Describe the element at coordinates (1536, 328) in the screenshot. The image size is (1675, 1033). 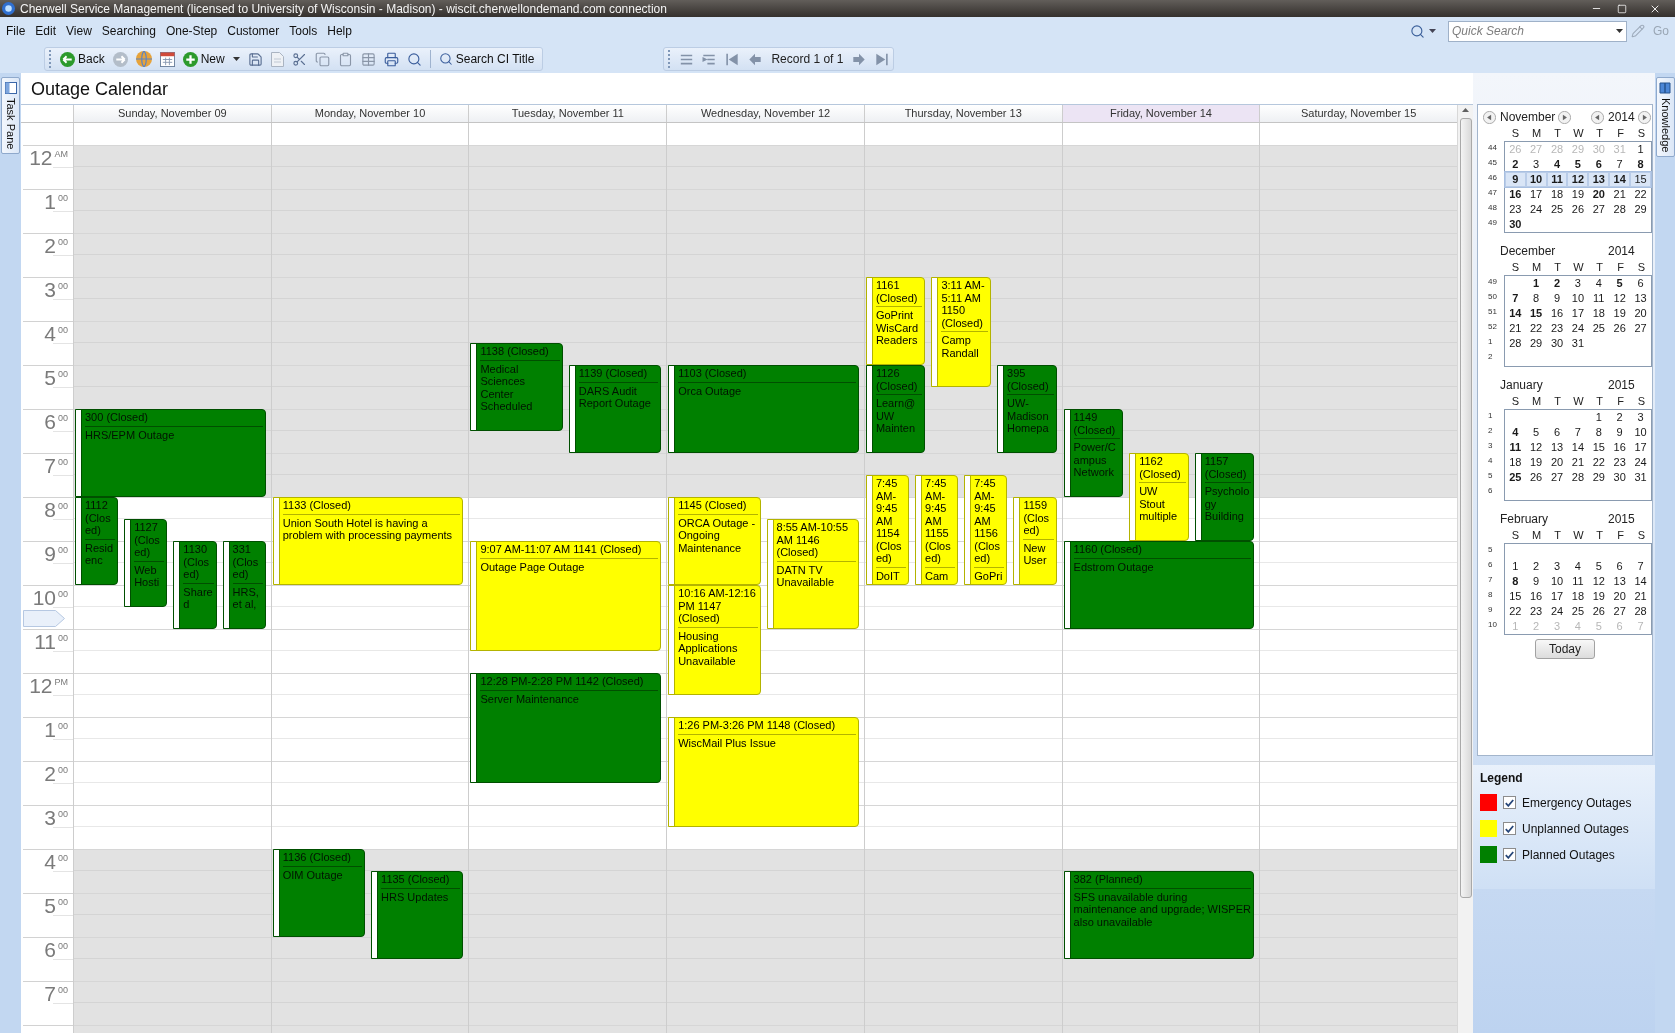
I see `calendar-date: 22` at that location.